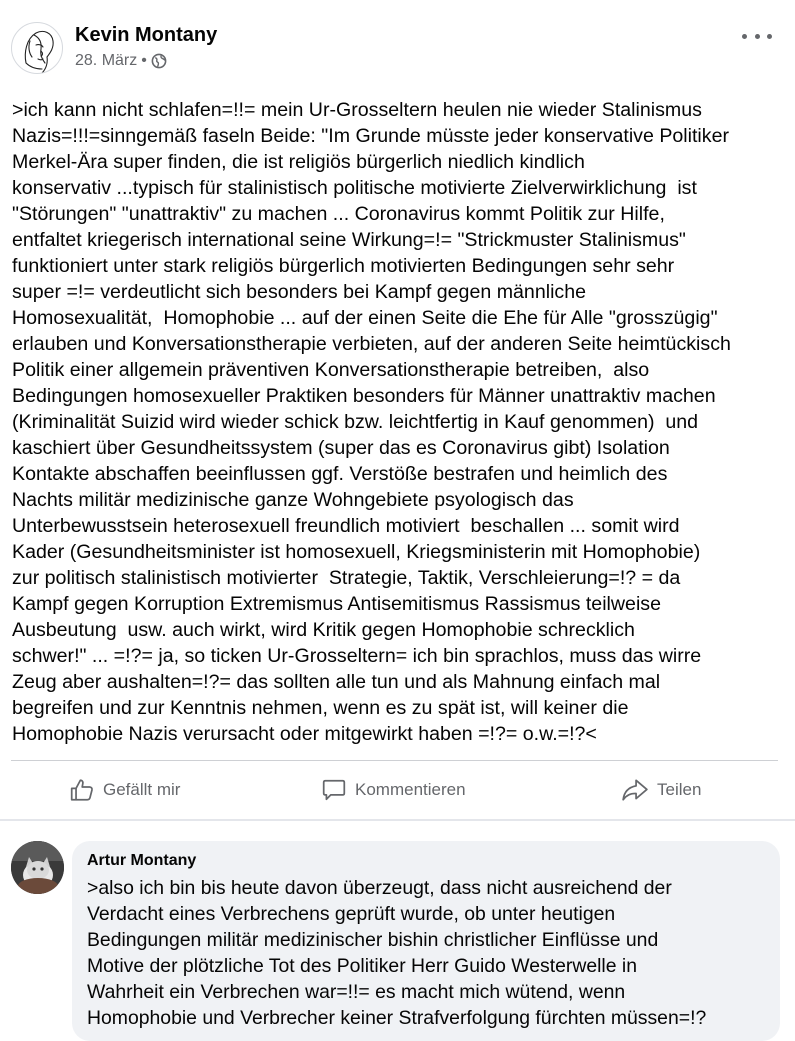  I want to click on more-options-button, so click(757, 36).